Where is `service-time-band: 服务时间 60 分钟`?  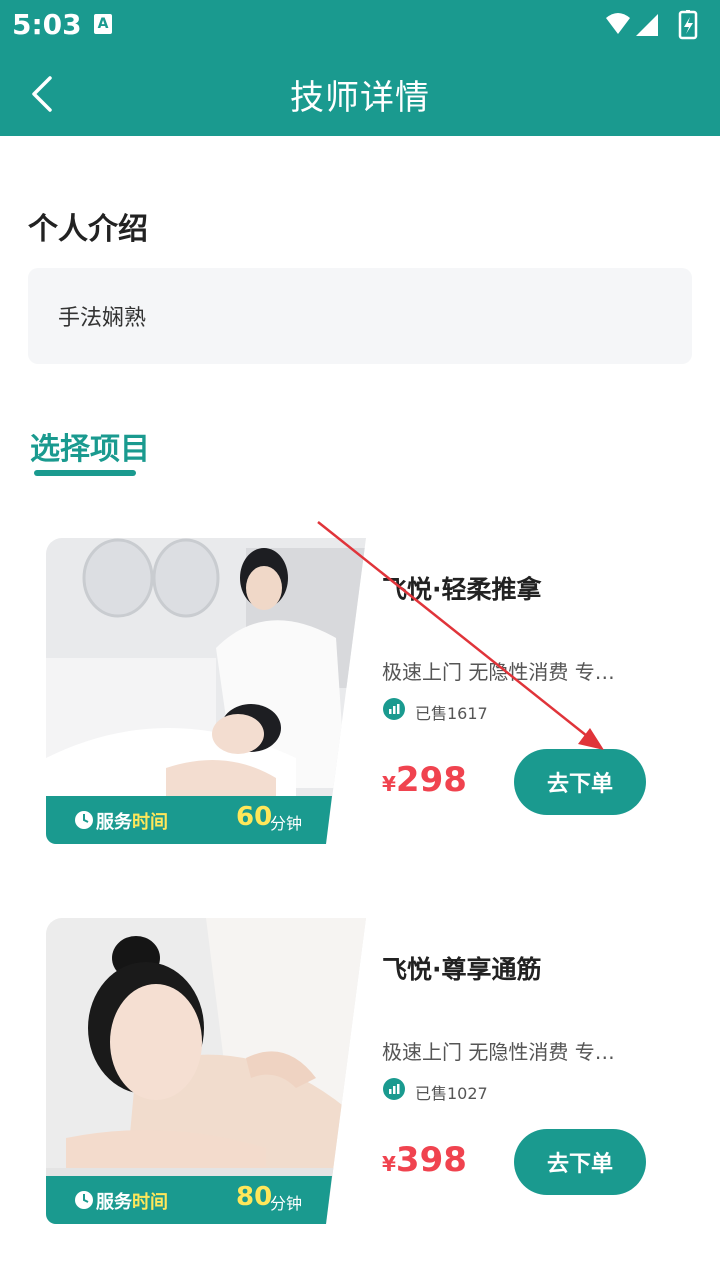
service-time-band: 服务时间 60 分钟 is located at coordinates (206, 820).